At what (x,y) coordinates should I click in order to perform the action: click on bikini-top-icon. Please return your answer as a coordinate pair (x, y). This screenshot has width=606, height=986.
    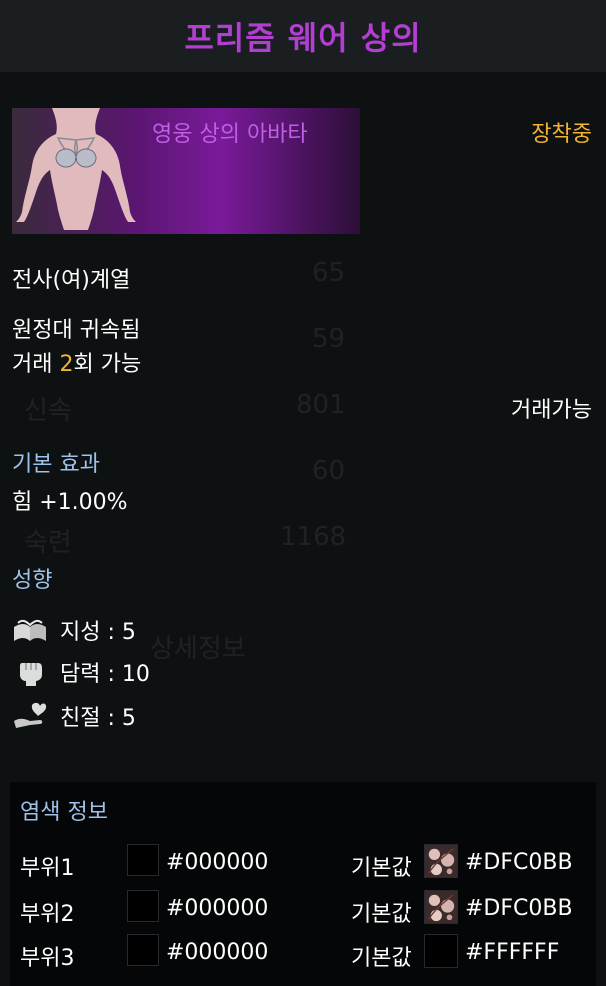
    Looking at the image, I should click on (76, 169).